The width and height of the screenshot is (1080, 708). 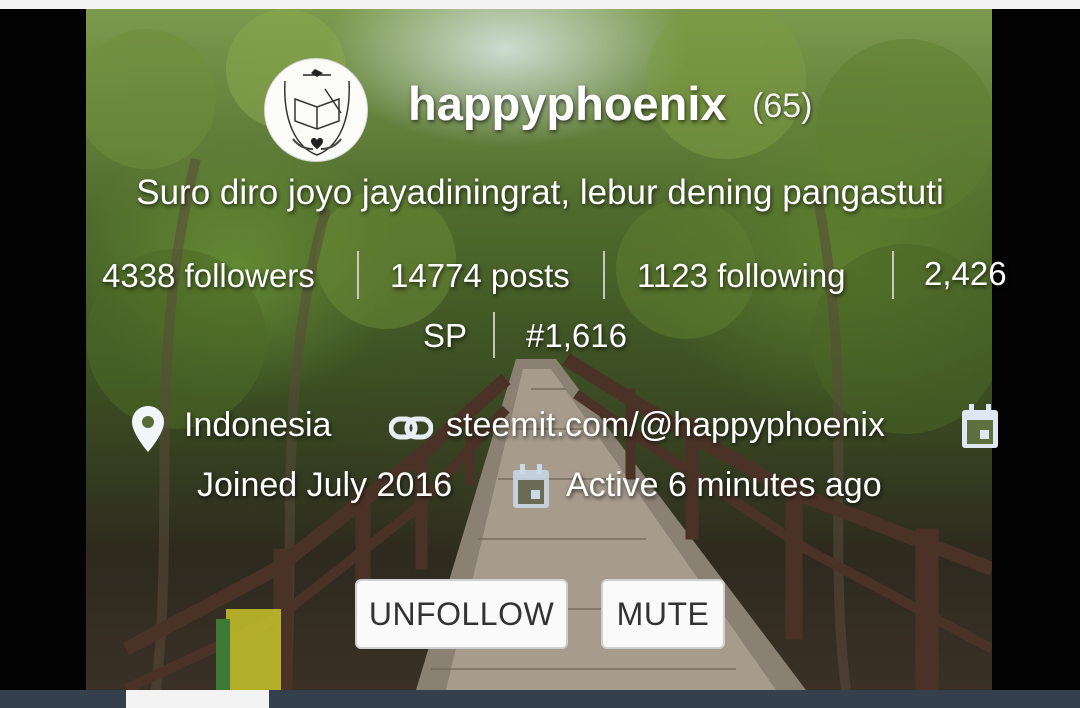 What do you see at coordinates (724, 485) in the screenshot?
I see `last-active: Active 6 minutes ago` at bounding box center [724, 485].